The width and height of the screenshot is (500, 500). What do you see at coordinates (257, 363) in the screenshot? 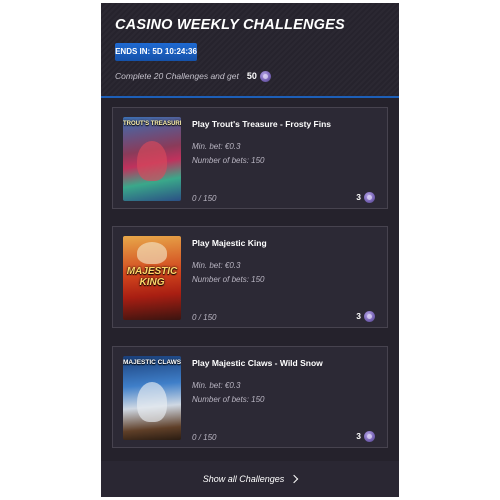
I see `challenge-title: Play Majestic Claws - Wild Snow` at bounding box center [257, 363].